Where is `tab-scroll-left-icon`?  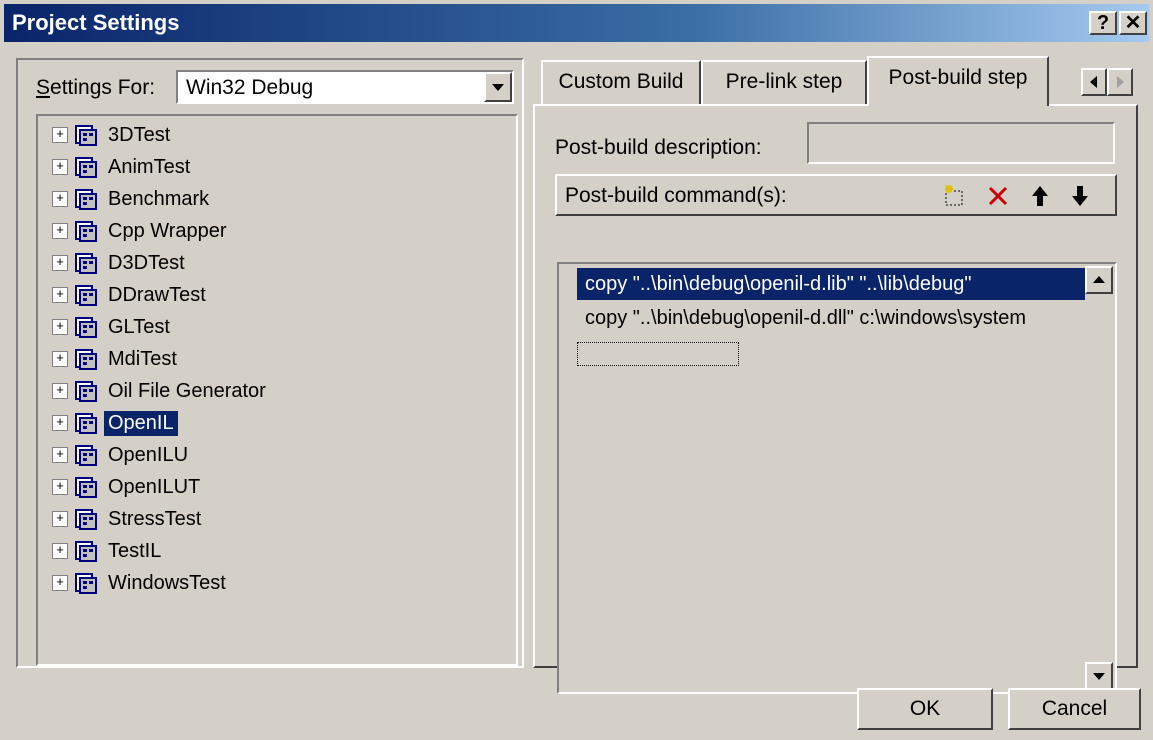
tab-scroll-left-icon is located at coordinates (1093, 82).